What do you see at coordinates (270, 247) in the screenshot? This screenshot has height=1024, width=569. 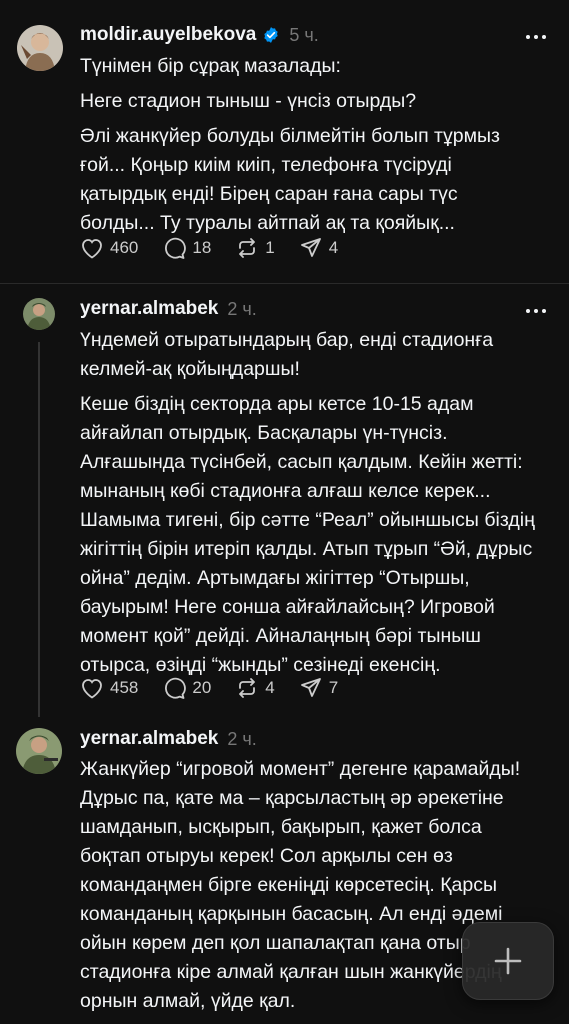 I see `repost-count: 1` at bounding box center [270, 247].